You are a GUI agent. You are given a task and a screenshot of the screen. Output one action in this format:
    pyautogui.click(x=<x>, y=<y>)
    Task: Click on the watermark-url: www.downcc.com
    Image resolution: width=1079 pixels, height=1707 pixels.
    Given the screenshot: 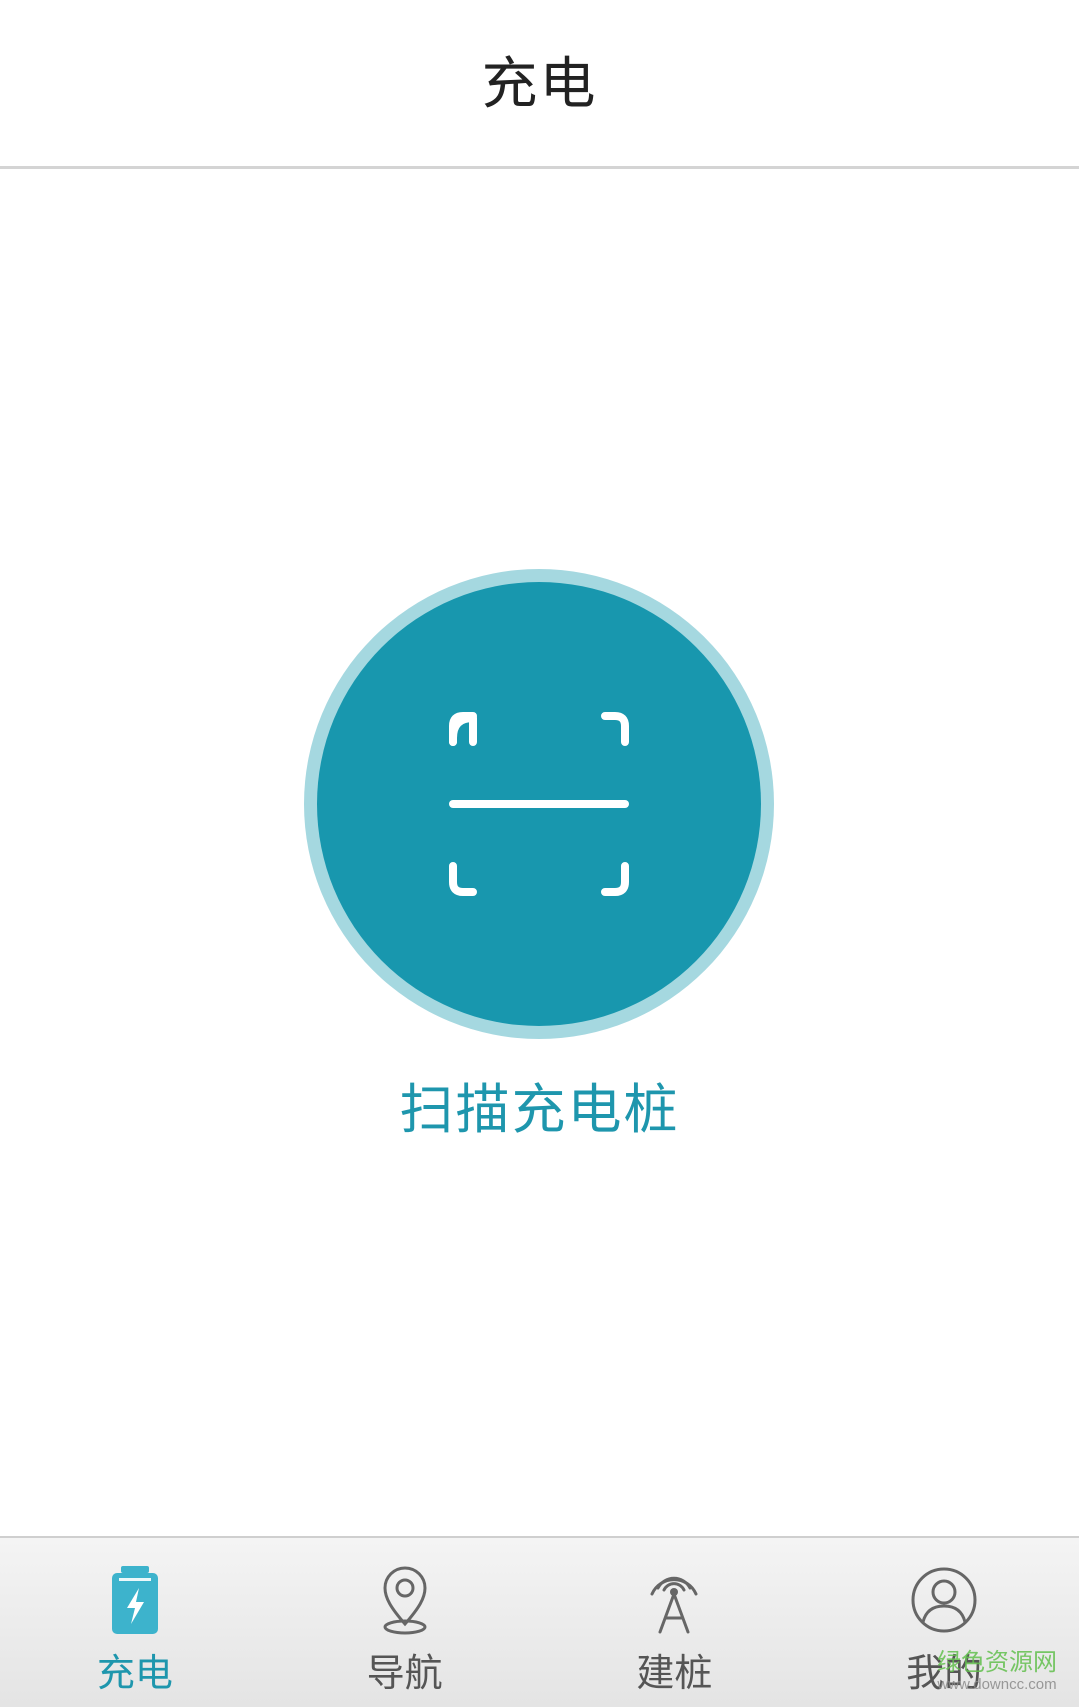 What is the action you would take?
    pyautogui.click(x=997, y=1684)
    